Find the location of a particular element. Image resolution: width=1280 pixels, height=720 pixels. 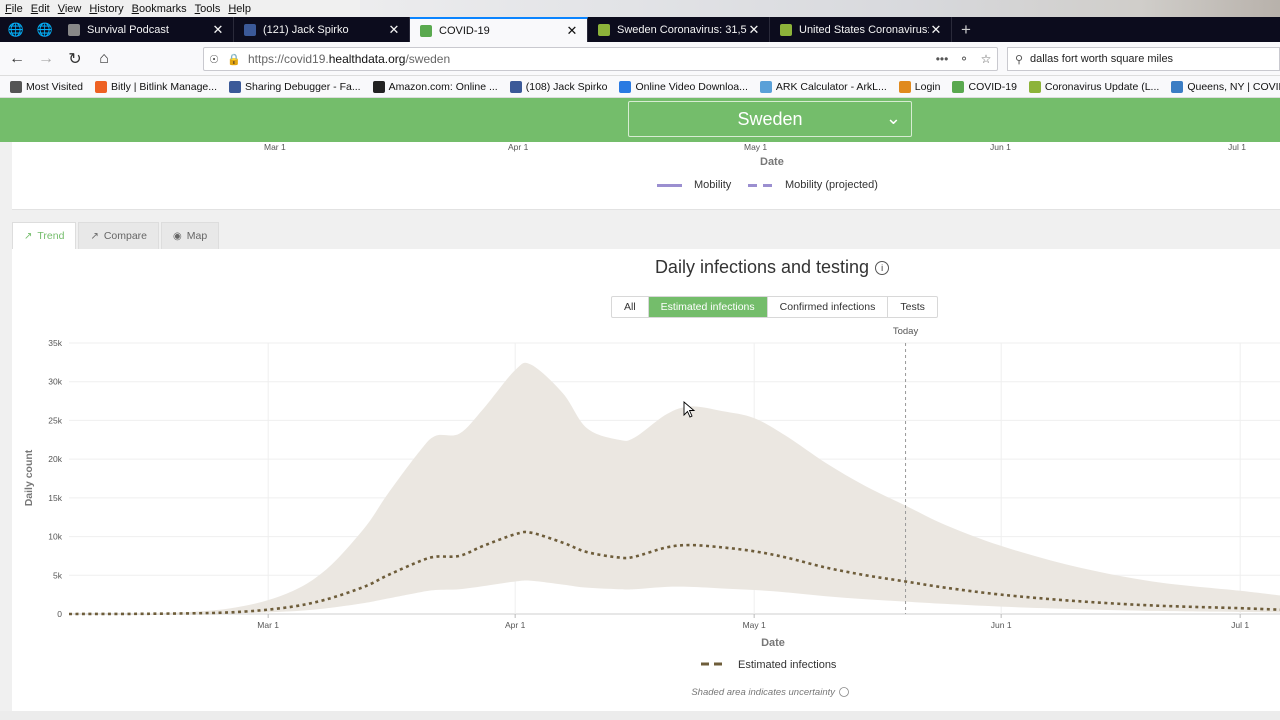

footnote: Shaded area indicates uncertainty is located at coordinates (763, 692).